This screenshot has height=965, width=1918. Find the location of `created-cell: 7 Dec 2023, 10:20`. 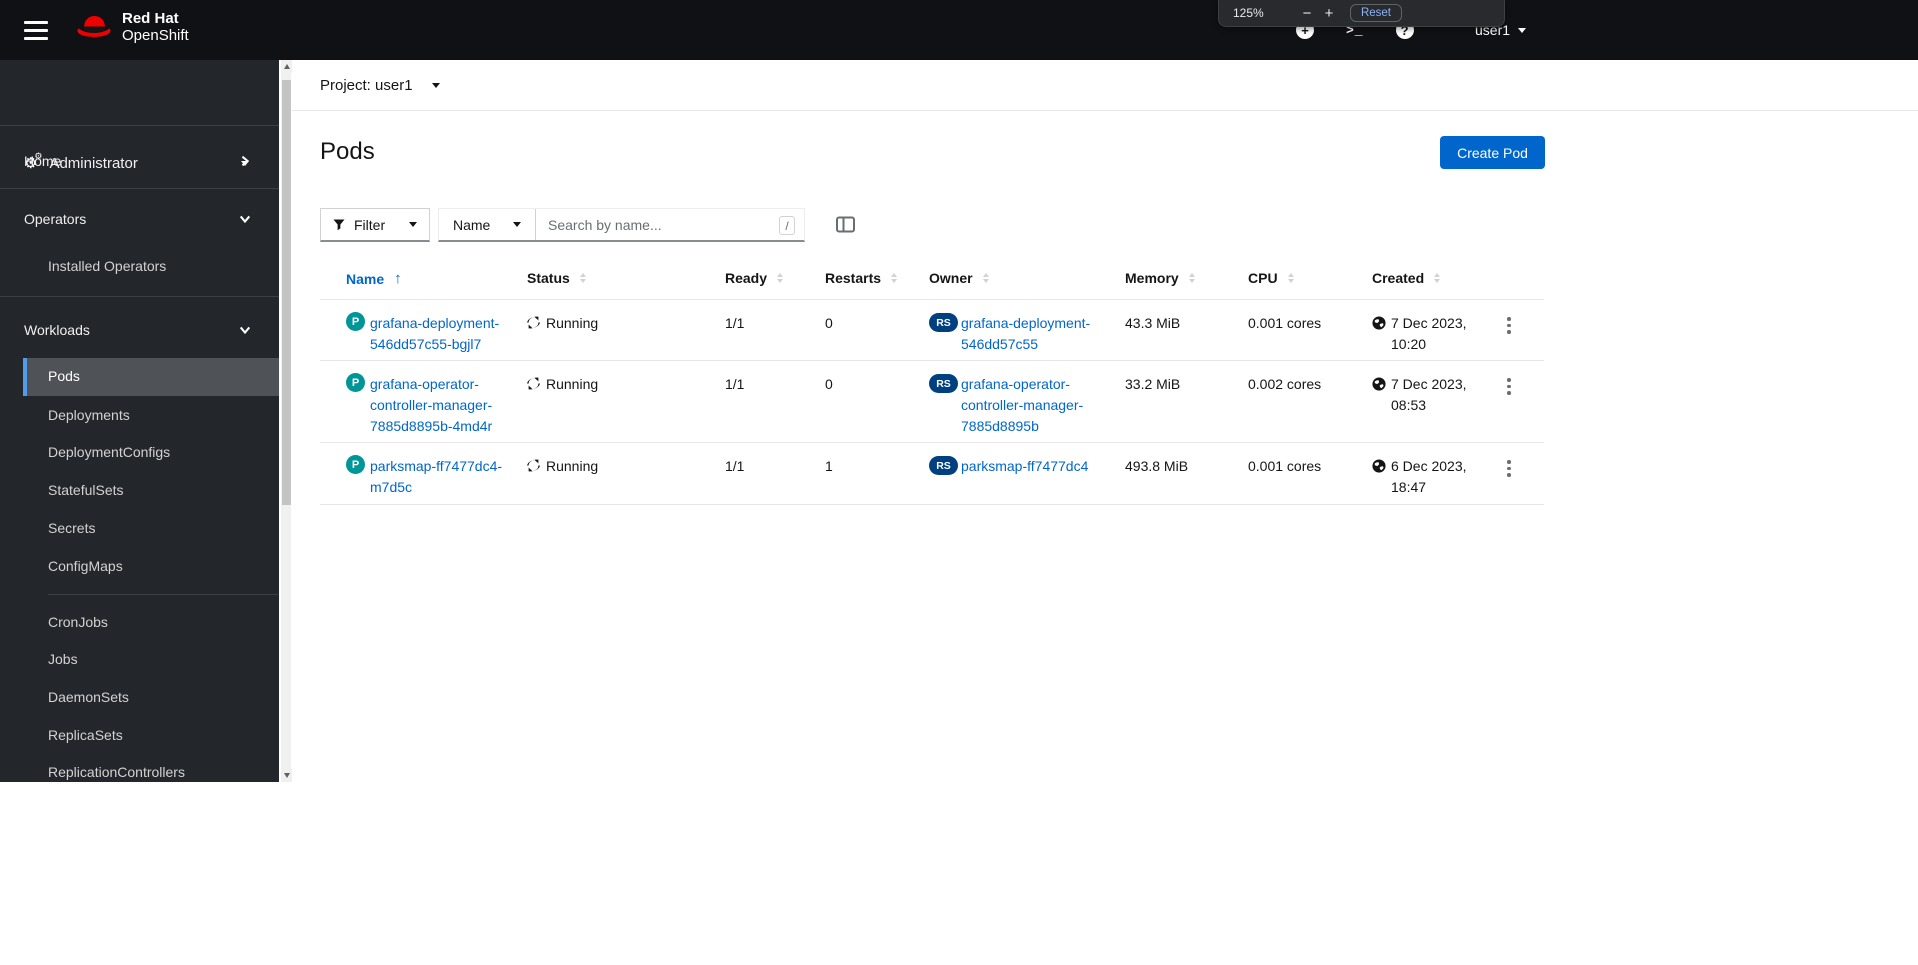

created-cell: 7 Dec 2023, 10:20 is located at coordinates (1438, 334).